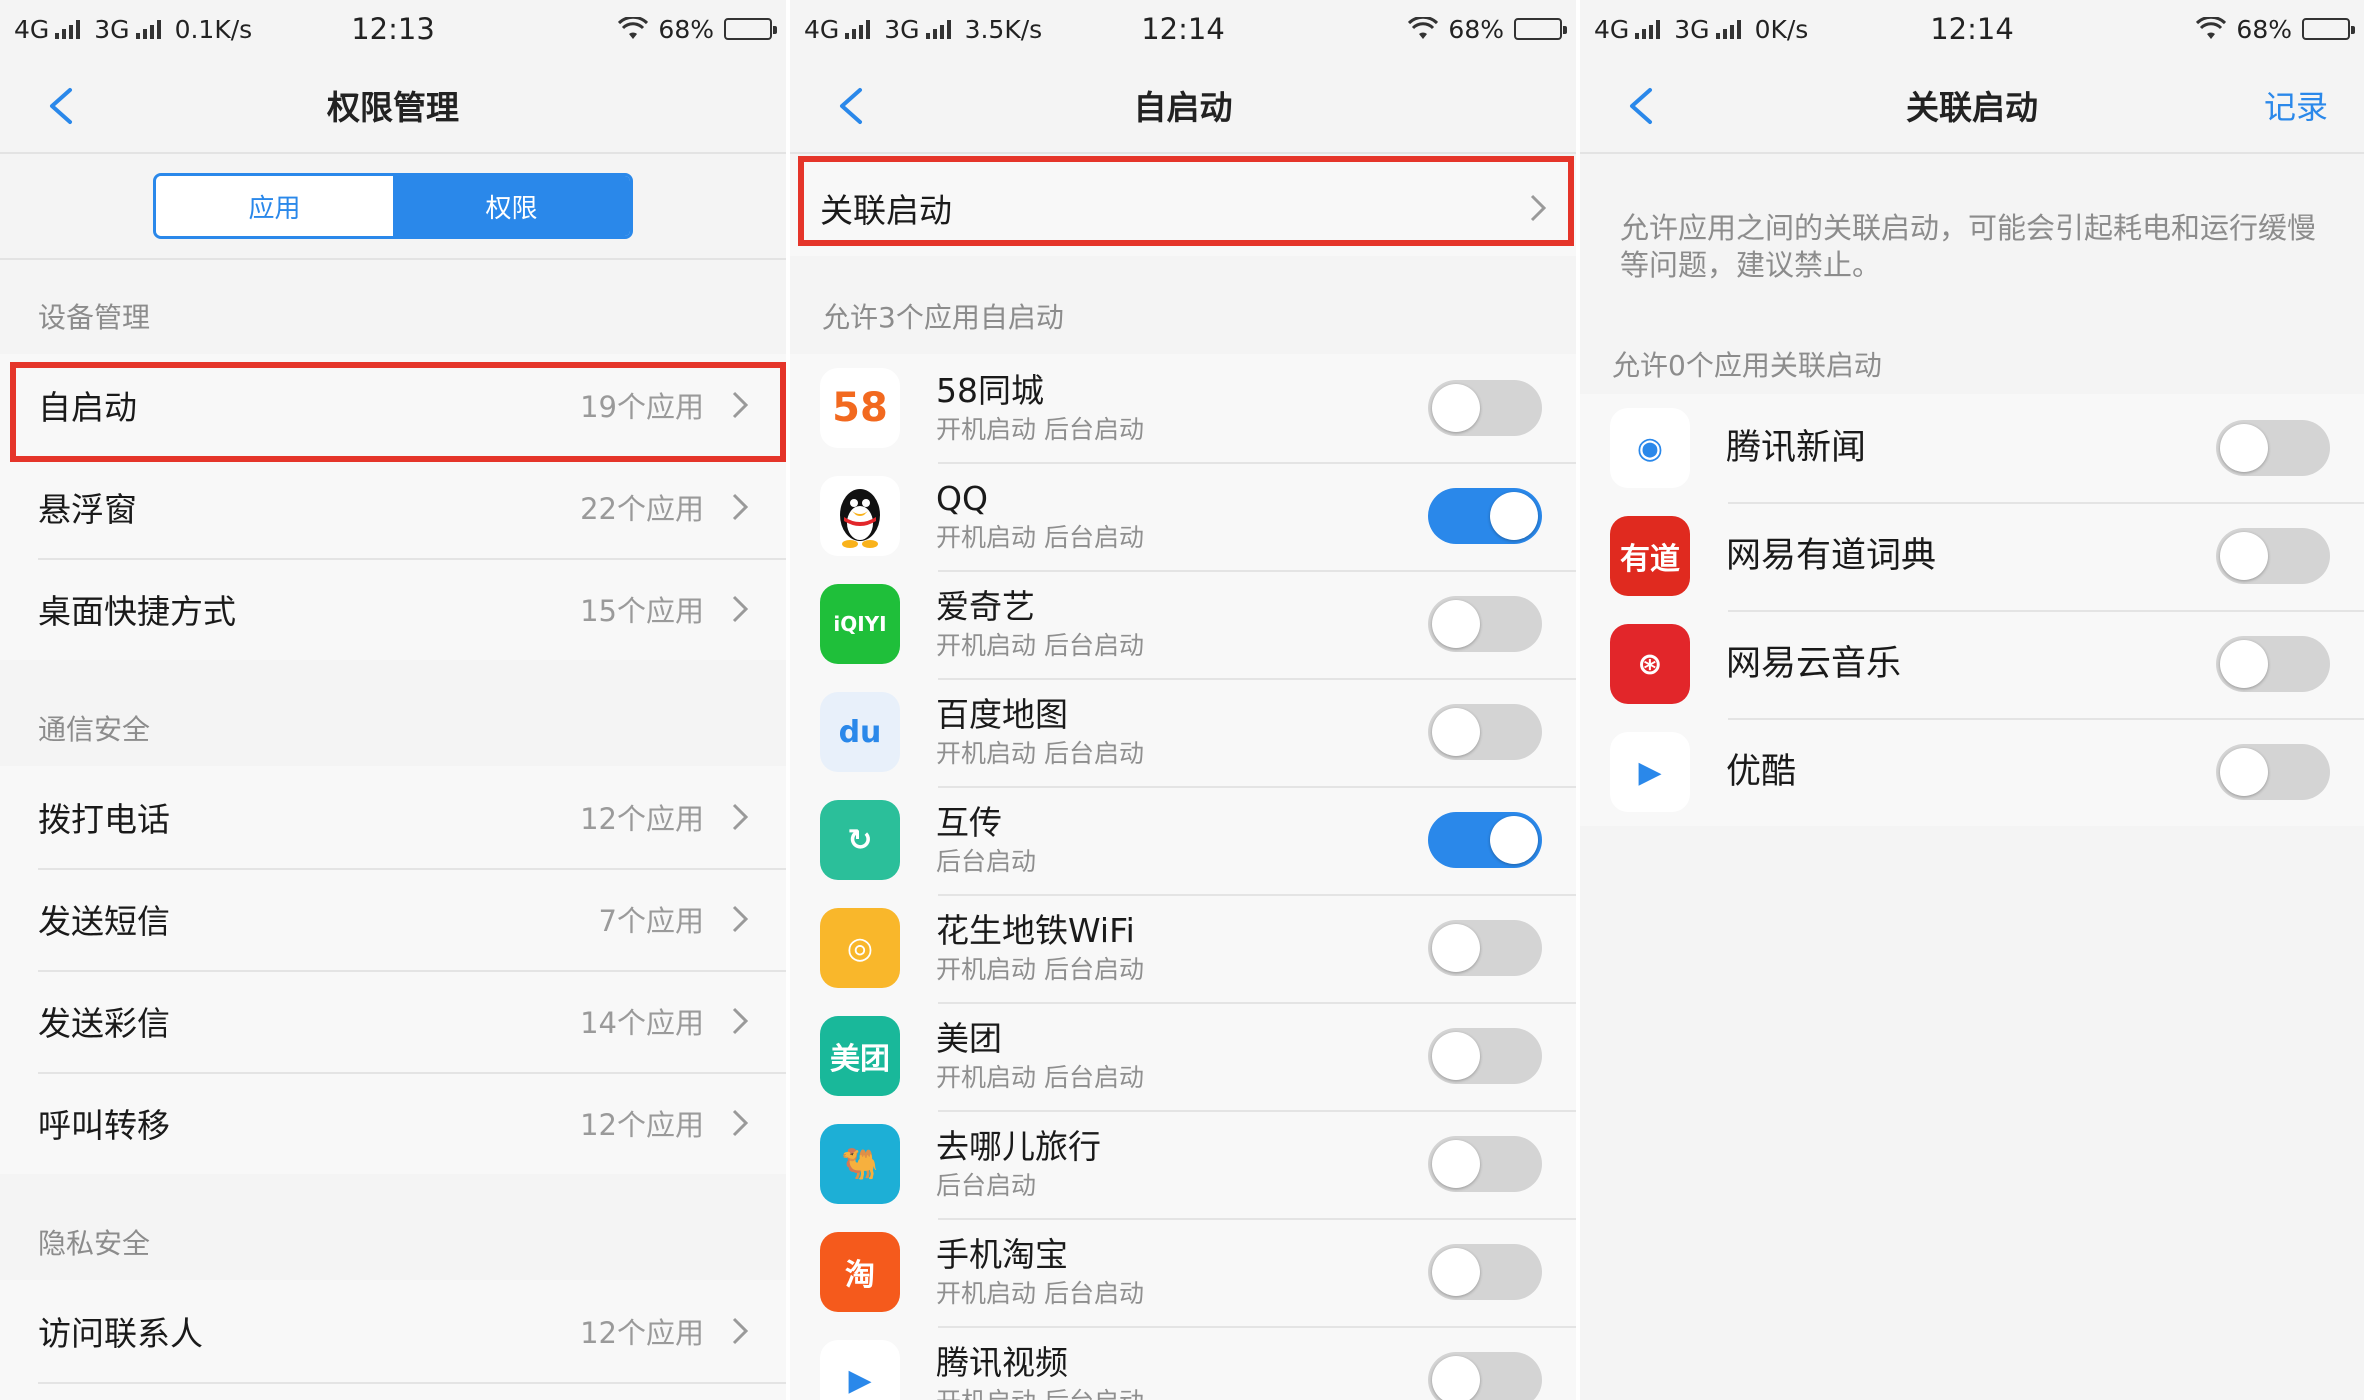  What do you see at coordinates (393, 919) in the screenshot?
I see `permission-row-send-sms: 发送短信 7个应用` at bounding box center [393, 919].